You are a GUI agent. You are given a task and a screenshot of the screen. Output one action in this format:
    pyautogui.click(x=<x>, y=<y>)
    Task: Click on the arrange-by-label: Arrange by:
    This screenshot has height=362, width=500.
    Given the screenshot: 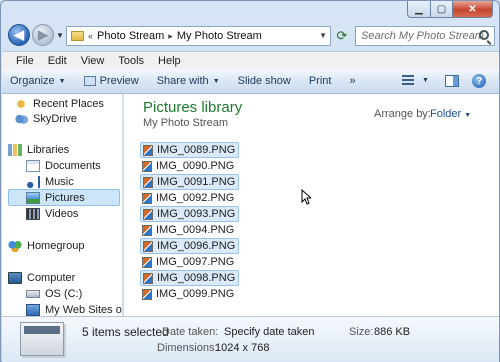 What is the action you would take?
    pyautogui.click(x=402, y=114)
    